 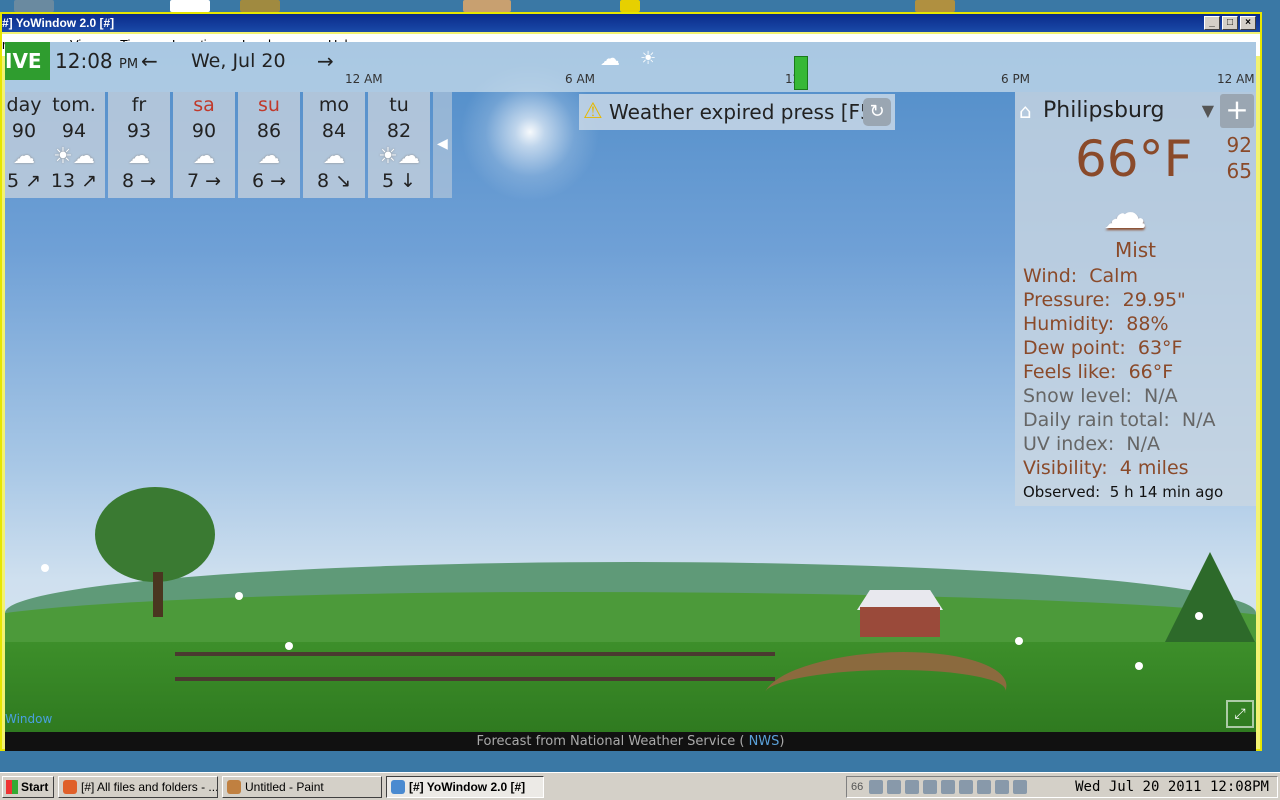 What do you see at coordinates (1125, 213) in the screenshot?
I see `mist-cloud-icon: ☁` at bounding box center [1125, 213].